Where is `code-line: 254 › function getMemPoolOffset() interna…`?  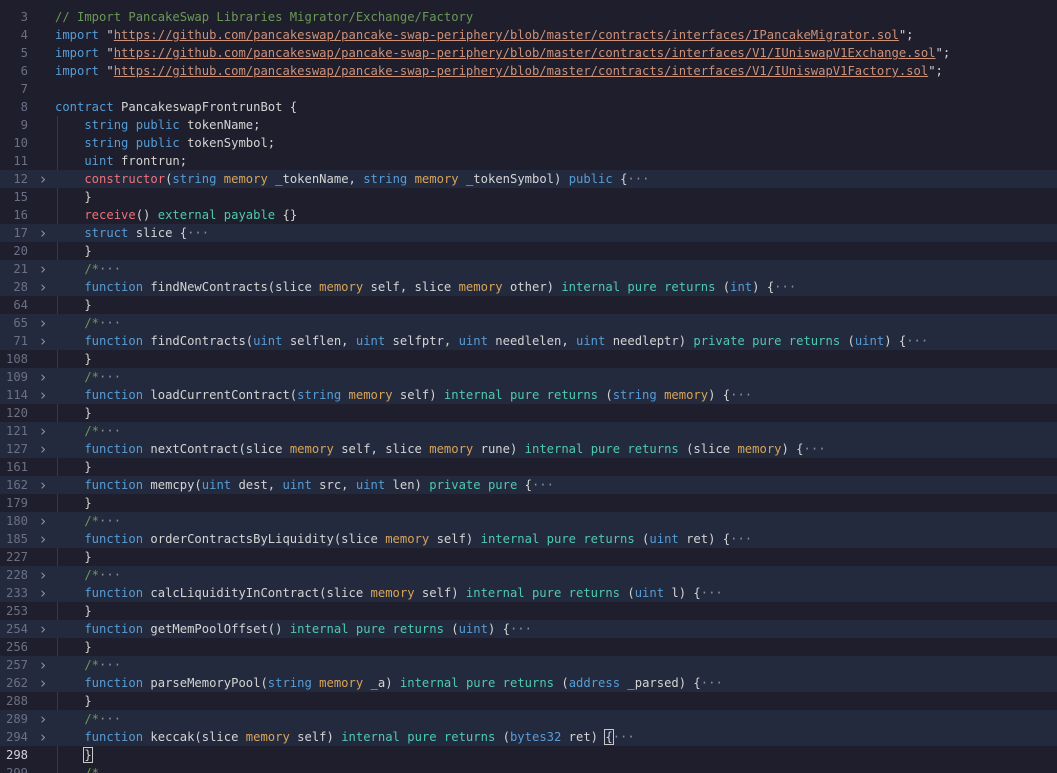 code-line: 254 › function getMemPoolOffset() interna… is located at coordinates (528, 629).